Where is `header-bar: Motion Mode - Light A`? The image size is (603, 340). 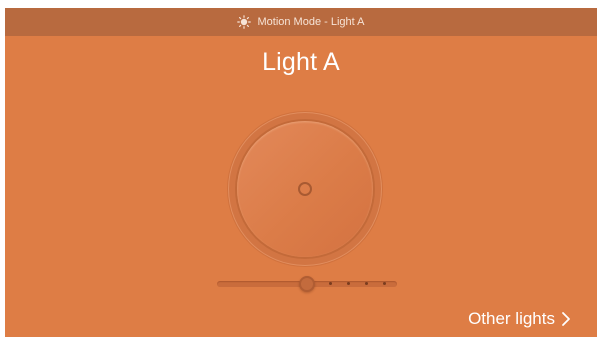 header-bar: Motion Mode - Light A is located at coordinates (301, 22).